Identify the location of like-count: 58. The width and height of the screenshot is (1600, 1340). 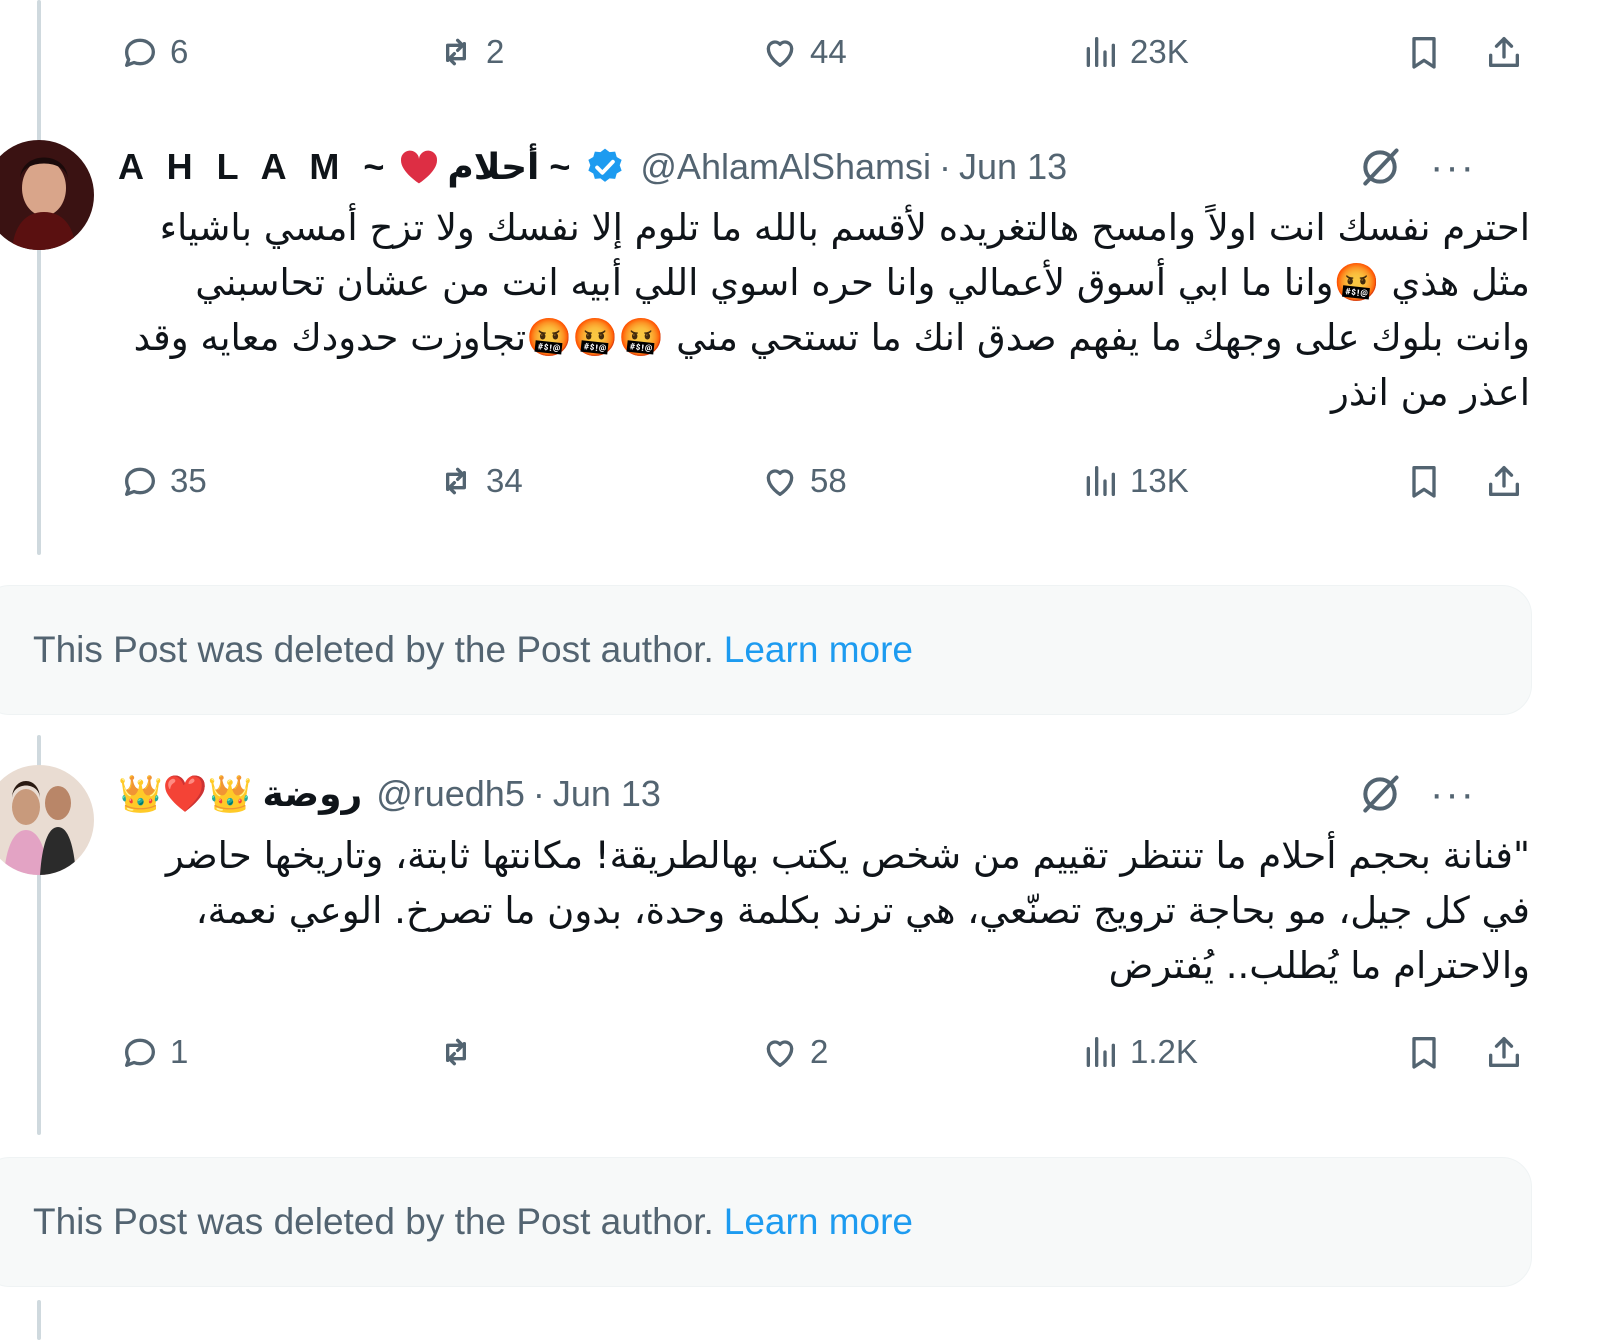
(828, 480).